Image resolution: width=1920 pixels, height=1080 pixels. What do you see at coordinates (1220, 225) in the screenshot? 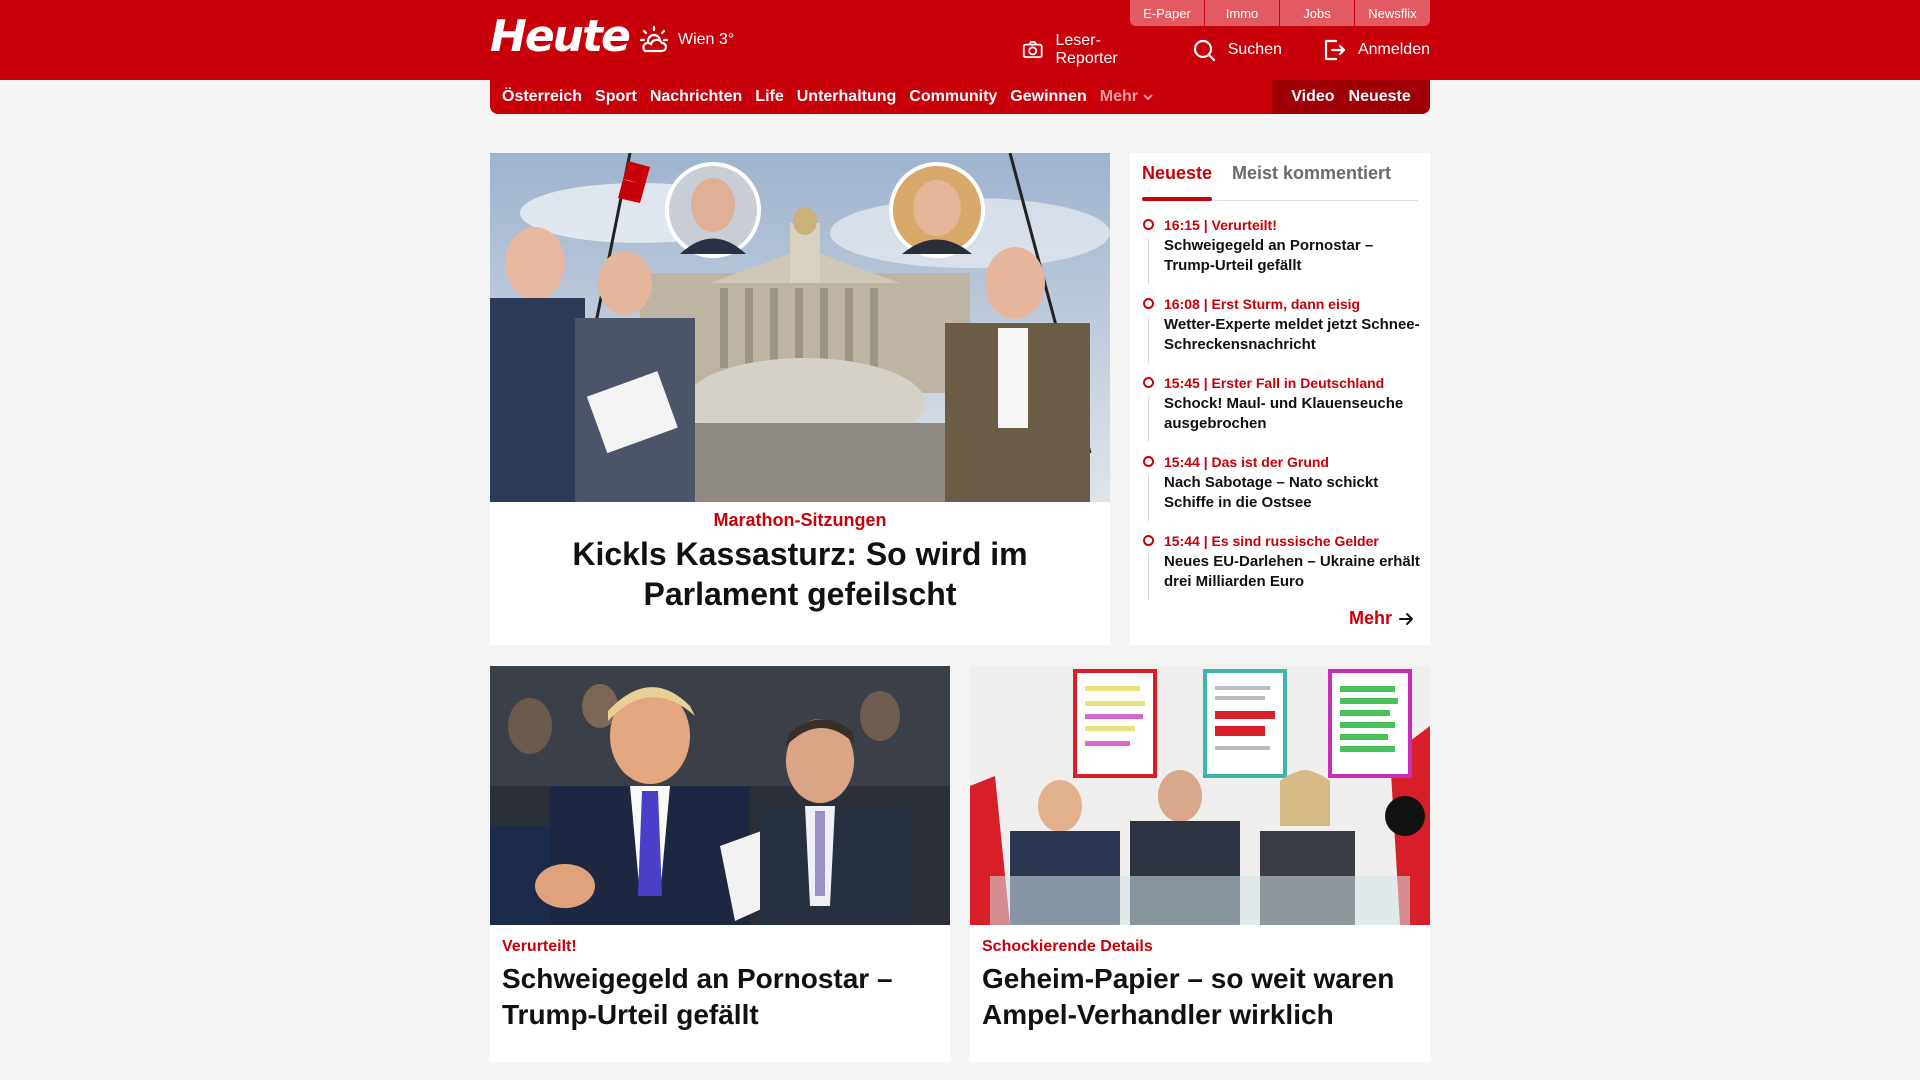
I see `ticker-meta: 16:15 | Verurteilt!` at bounding box center [1220, 225].